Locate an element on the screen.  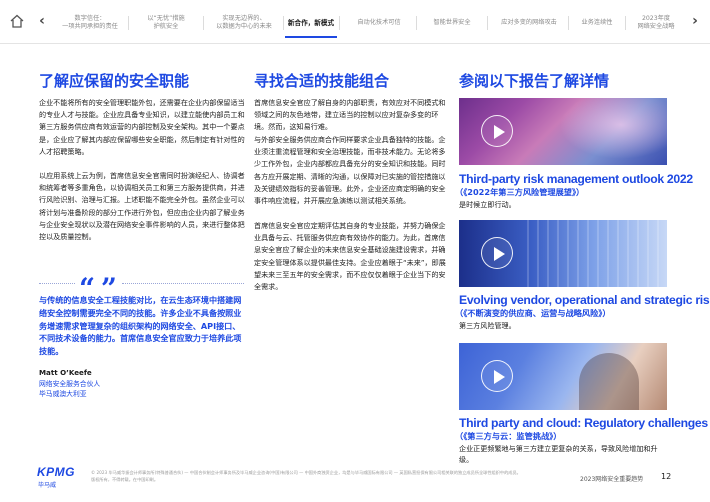
report-desc-1: 是时候立即行动。 is located at coordinates (487, 204).